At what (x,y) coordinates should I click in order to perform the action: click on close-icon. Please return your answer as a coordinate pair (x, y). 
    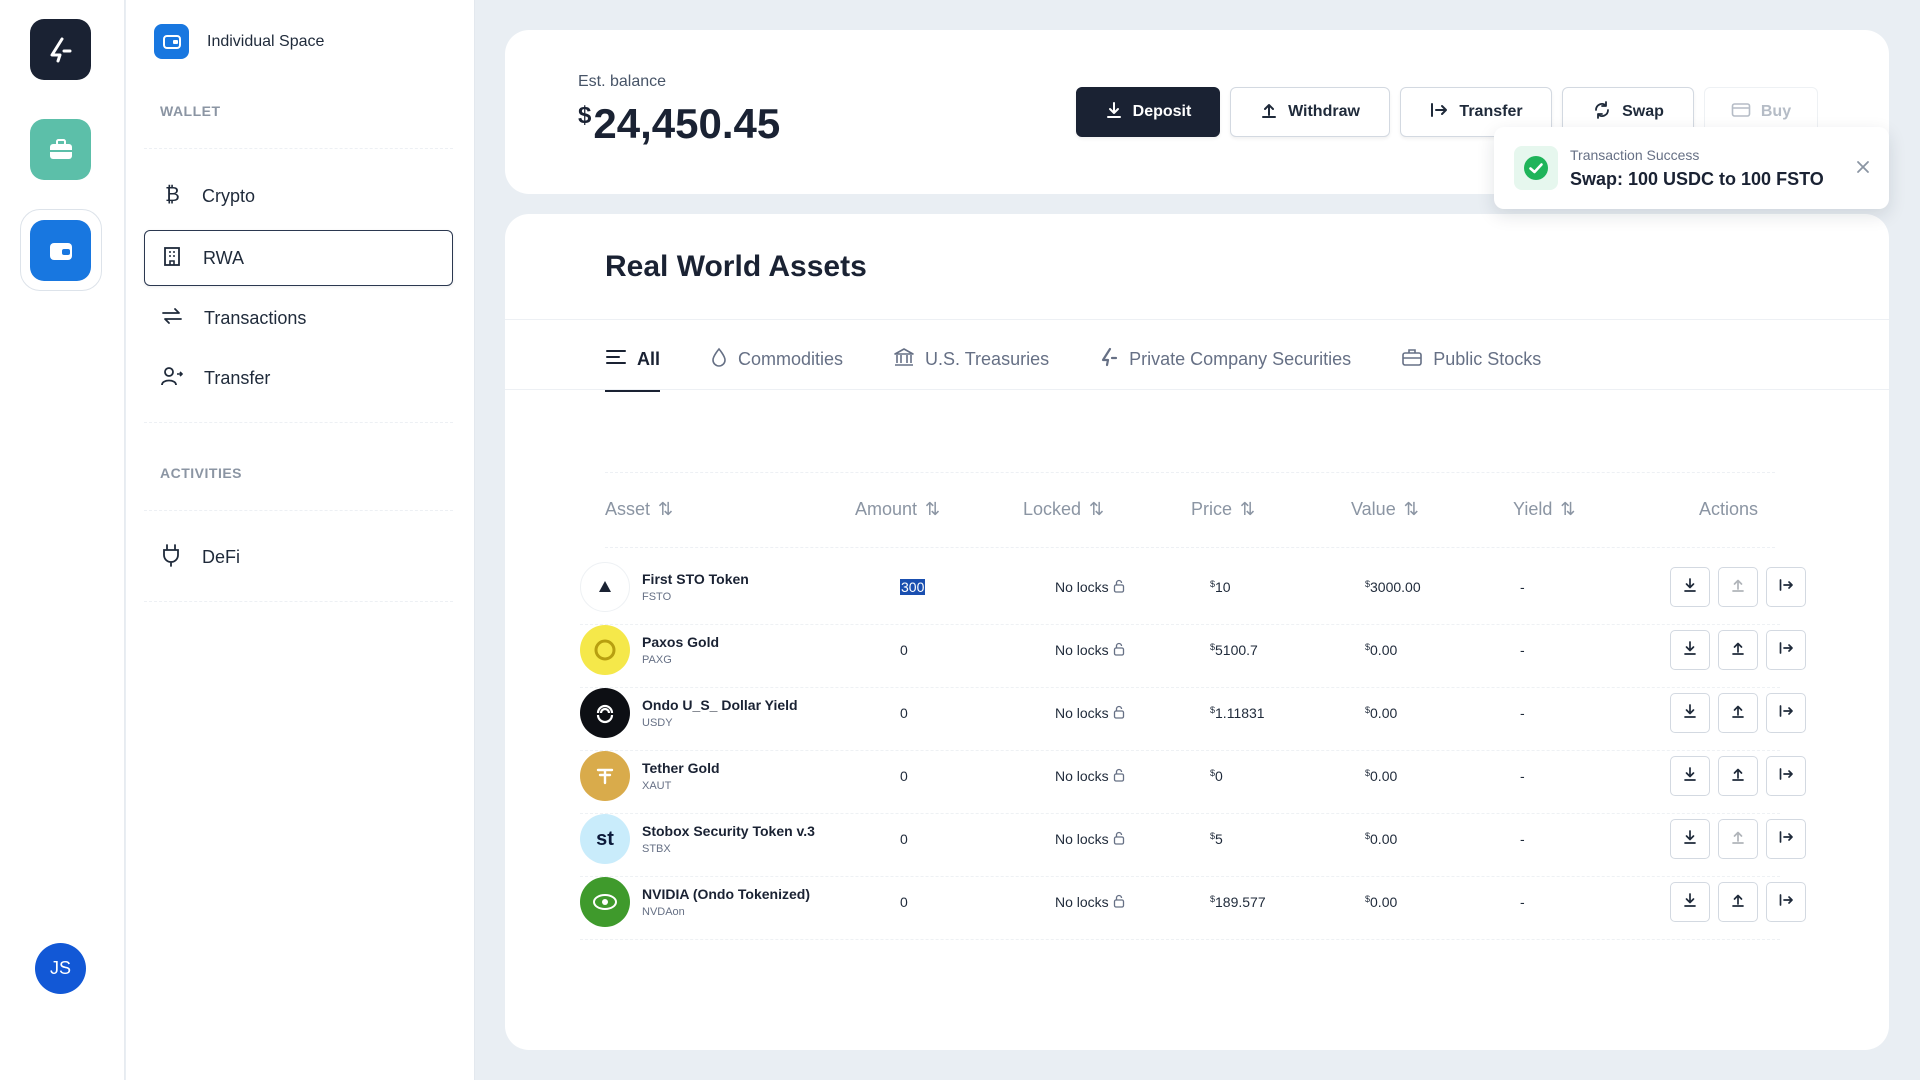
    Looking at the image, I should click on (1863, 167).